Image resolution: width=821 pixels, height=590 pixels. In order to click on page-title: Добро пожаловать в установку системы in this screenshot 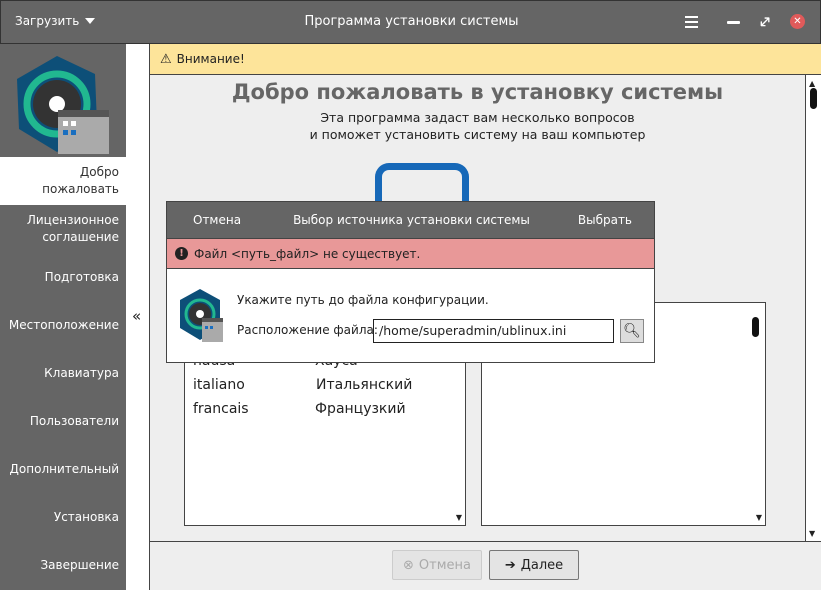, I will do `click(477, 92)`.